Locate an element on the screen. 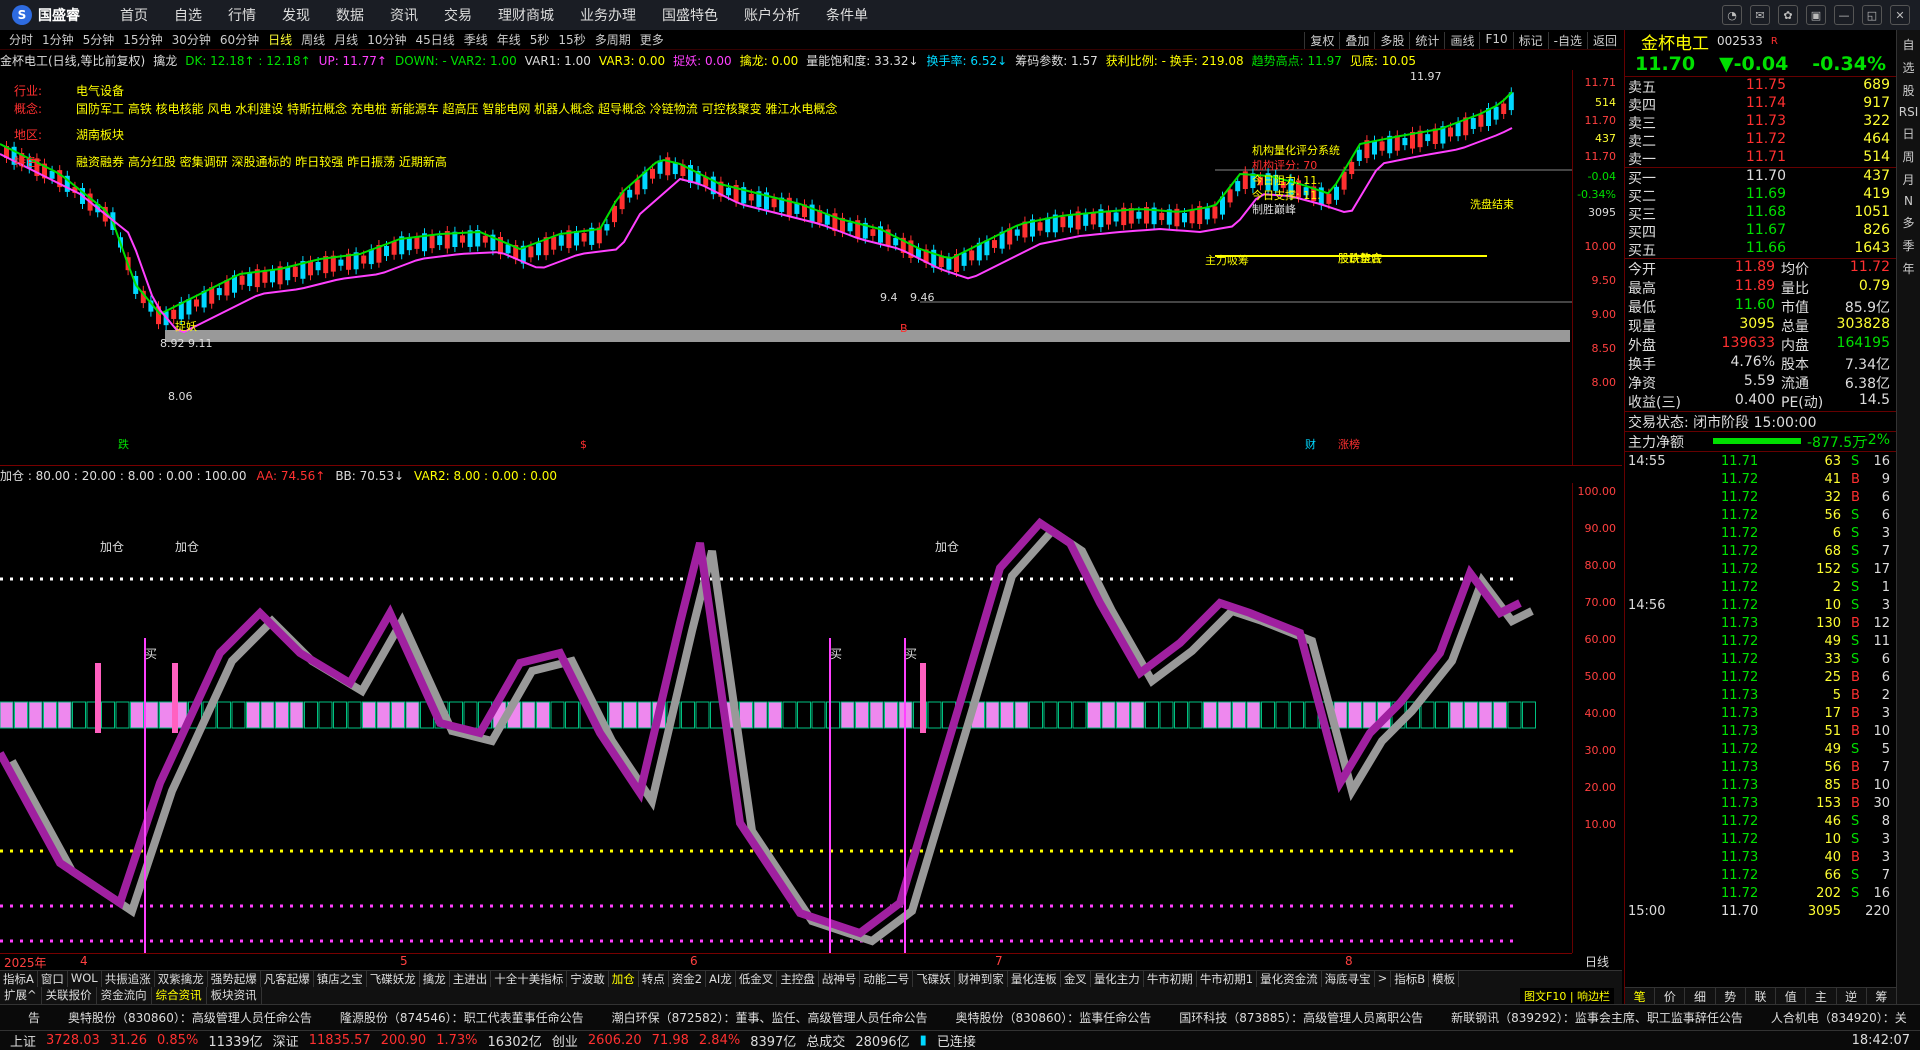 Image resolution: width=1920 pixels, height=1050 pixels. indicator-tab: 镇店之宝 is located at coordinates (340, 979).